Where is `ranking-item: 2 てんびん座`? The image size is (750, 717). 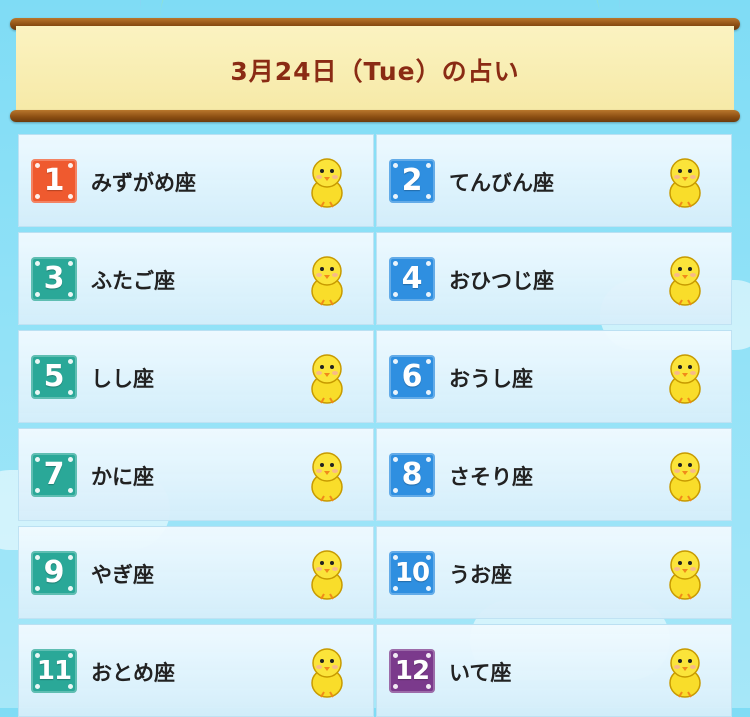 ranking-item: 2 てんびん座 is located at coordinates (554, 180).